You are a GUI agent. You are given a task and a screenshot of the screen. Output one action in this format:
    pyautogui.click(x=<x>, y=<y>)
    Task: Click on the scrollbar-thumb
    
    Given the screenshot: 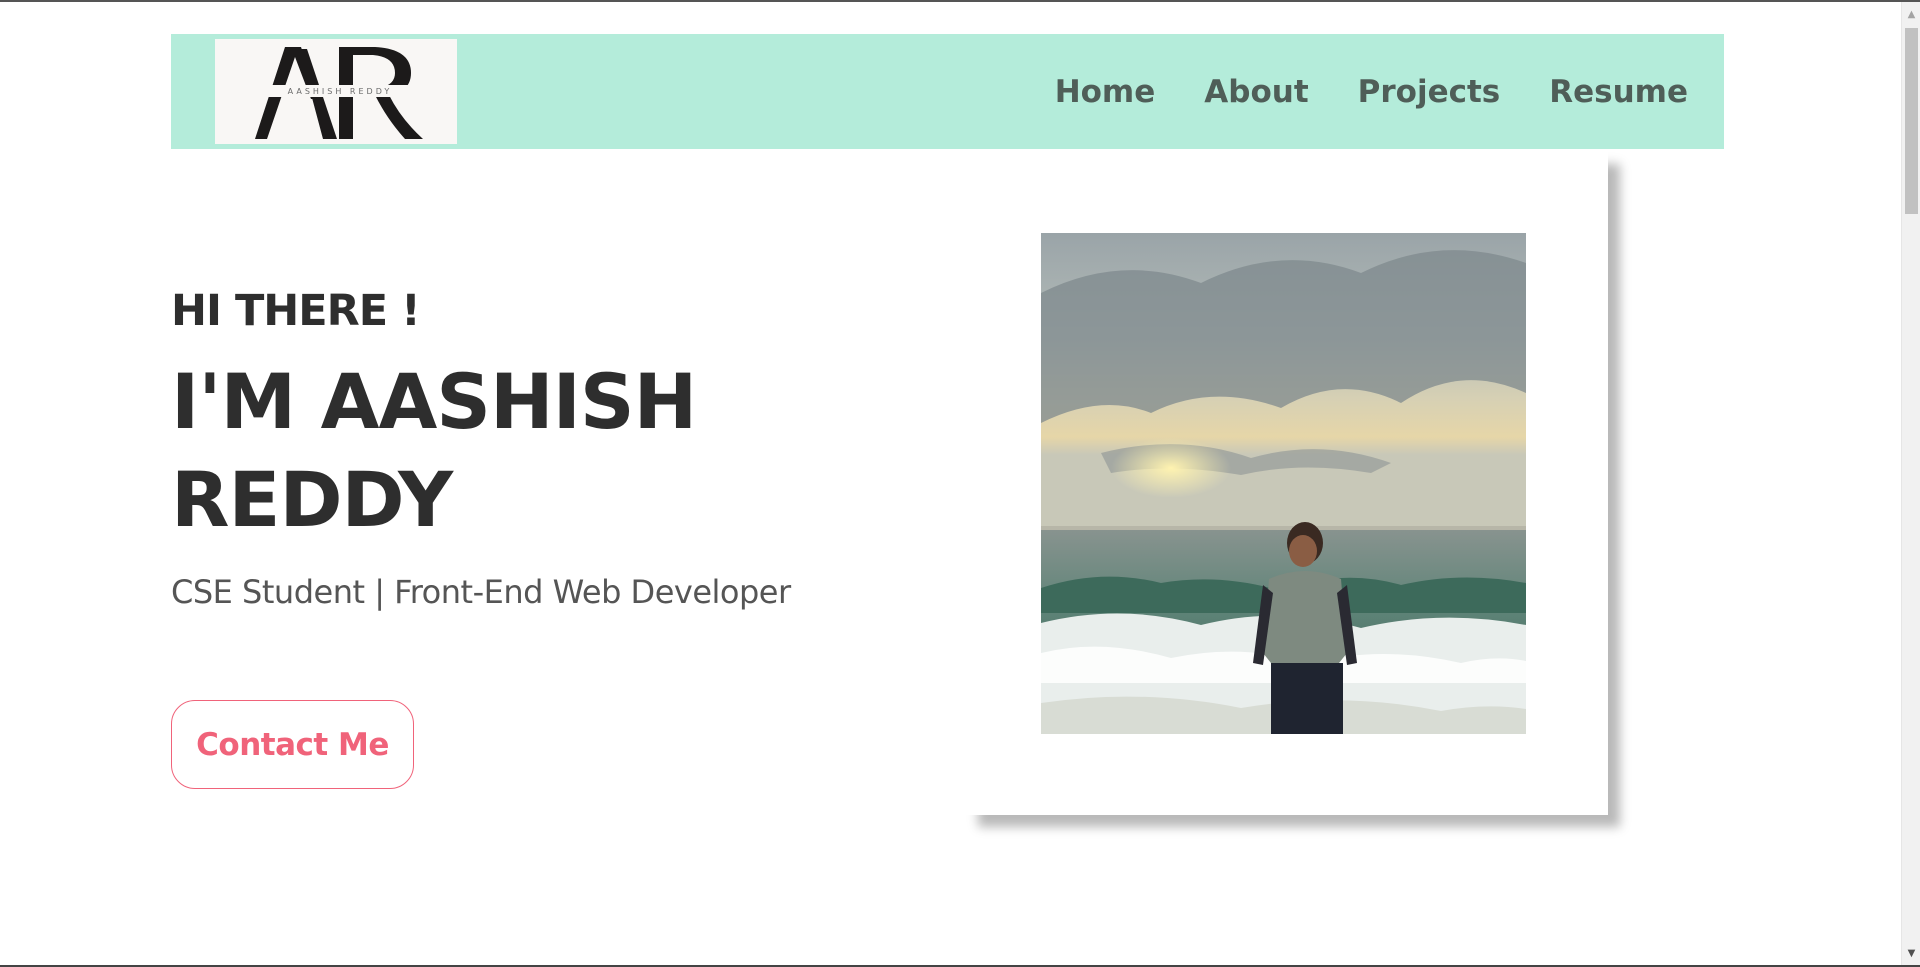 What is the action you would take?
    pyautogui.click(x=1911, y=121)
    